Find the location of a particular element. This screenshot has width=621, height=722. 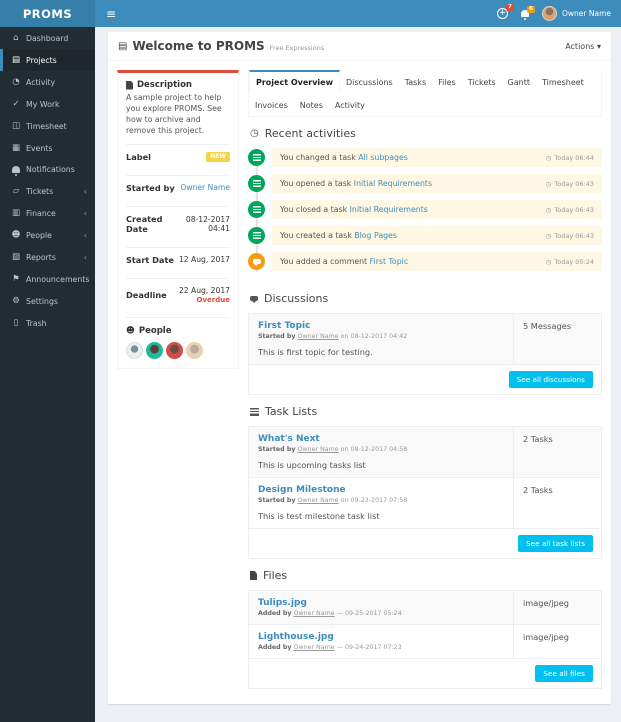

trash-icon: ▯ is located at coordinates (16, 323).